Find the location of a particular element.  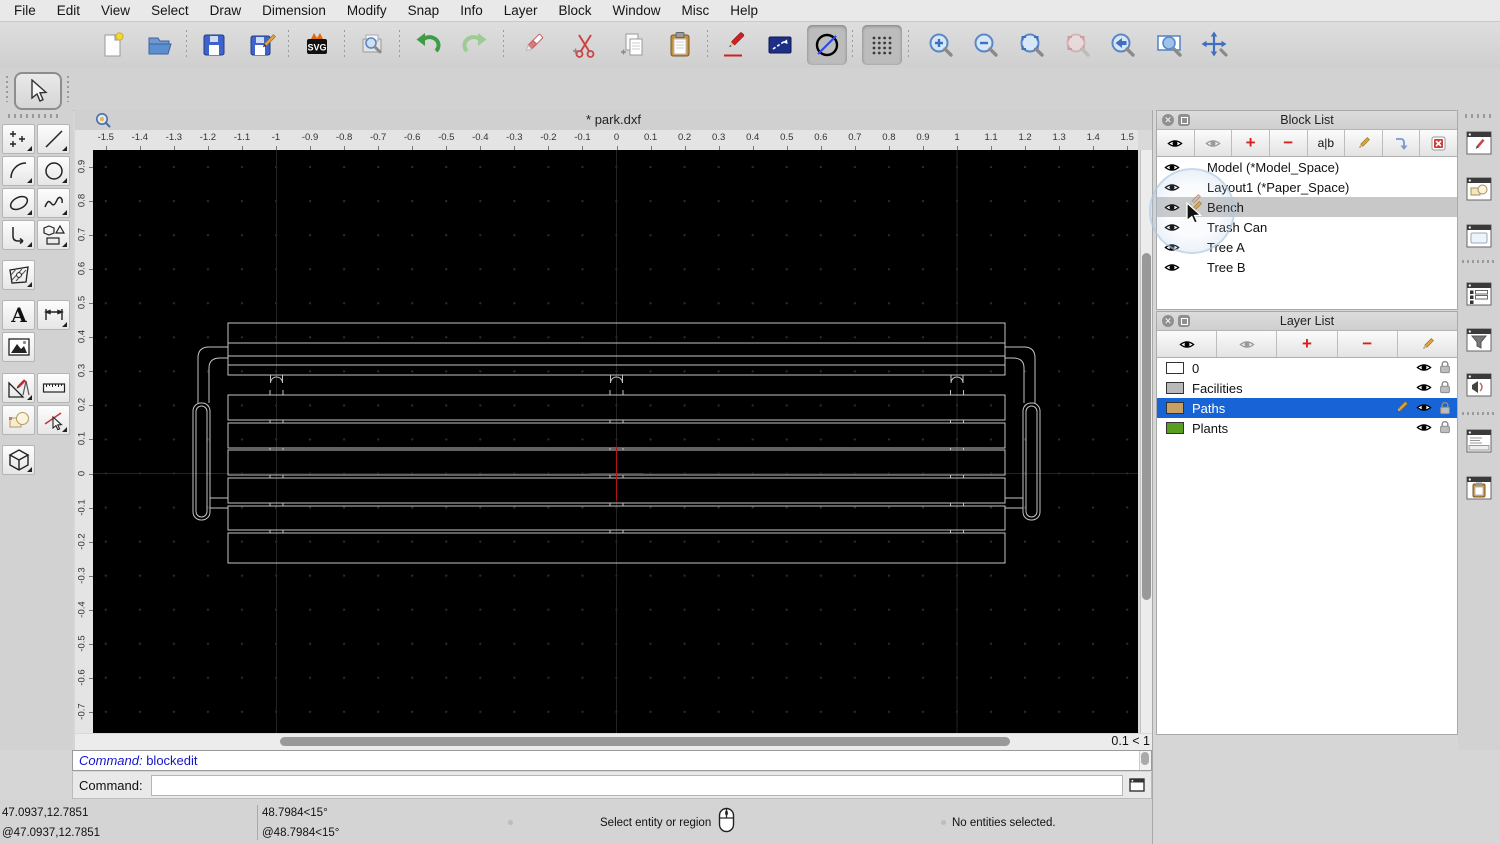

select-entity-tool-button is located at coordinates (53, 420).